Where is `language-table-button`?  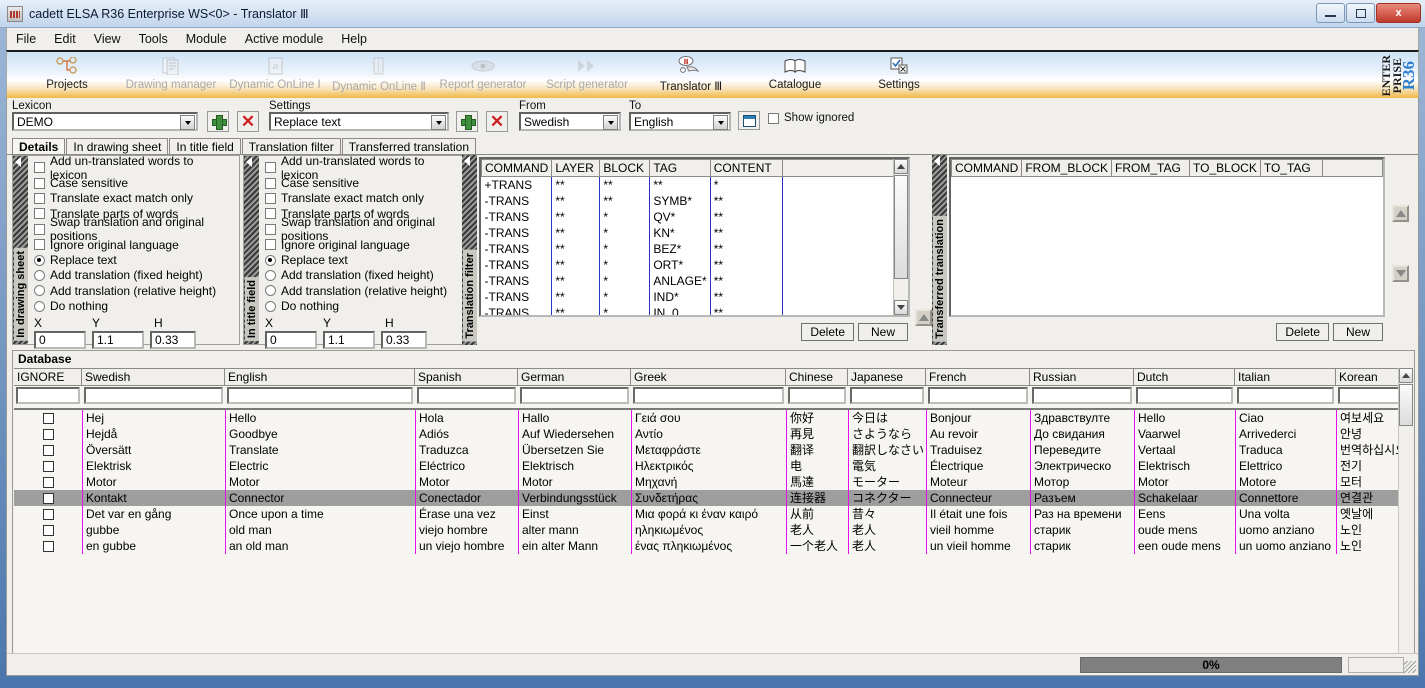
language-table-button is located at coordinates (749, 120).